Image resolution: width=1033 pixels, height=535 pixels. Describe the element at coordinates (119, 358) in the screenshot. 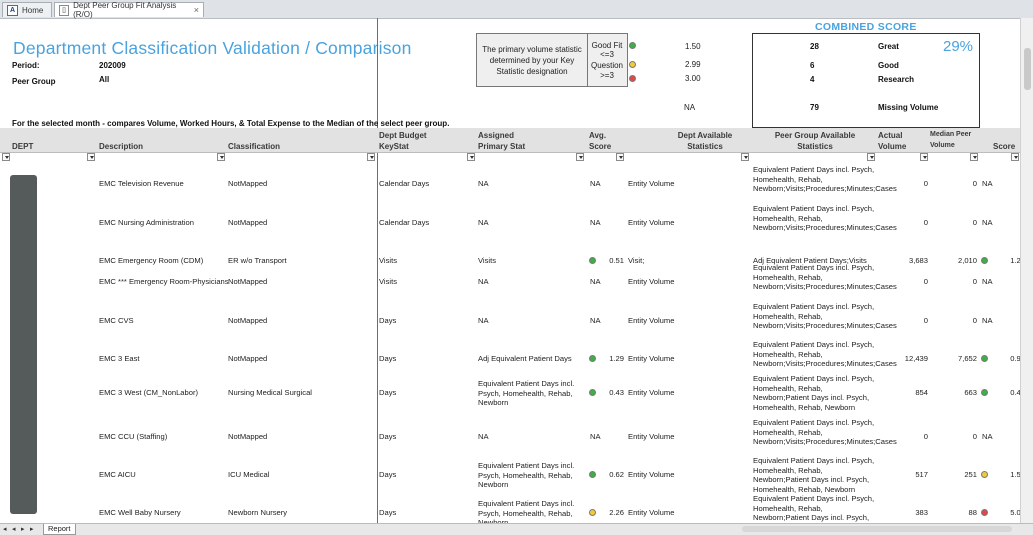

I see `cell-description: EMC 3 East` at that location.